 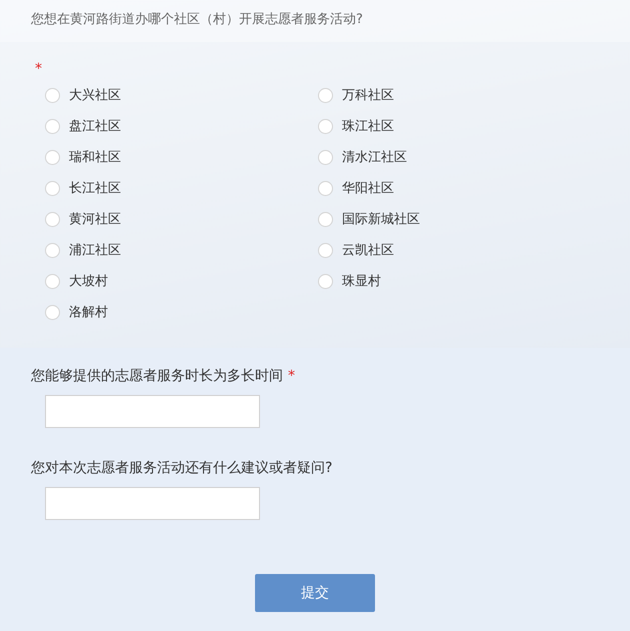 I want to click on option-label: 万科社区, so click(x=368, y=95).